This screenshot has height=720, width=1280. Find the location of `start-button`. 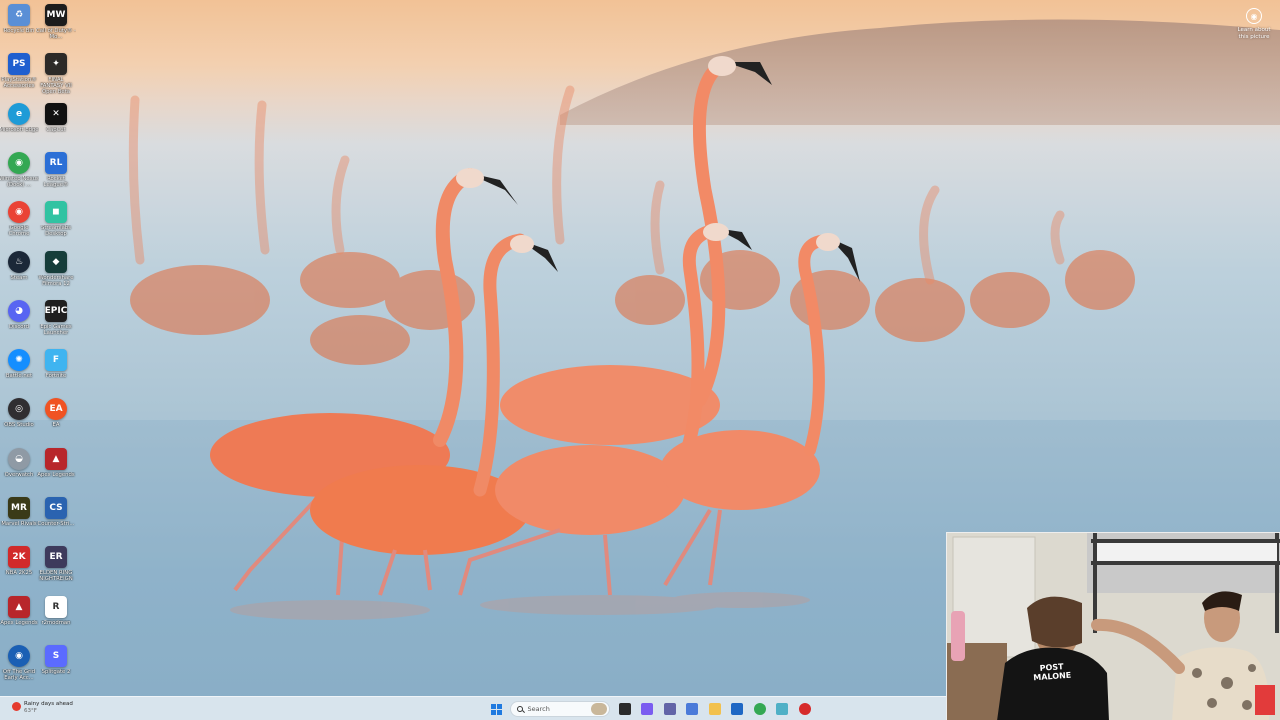

start-button is located at coordinates (496, 709).